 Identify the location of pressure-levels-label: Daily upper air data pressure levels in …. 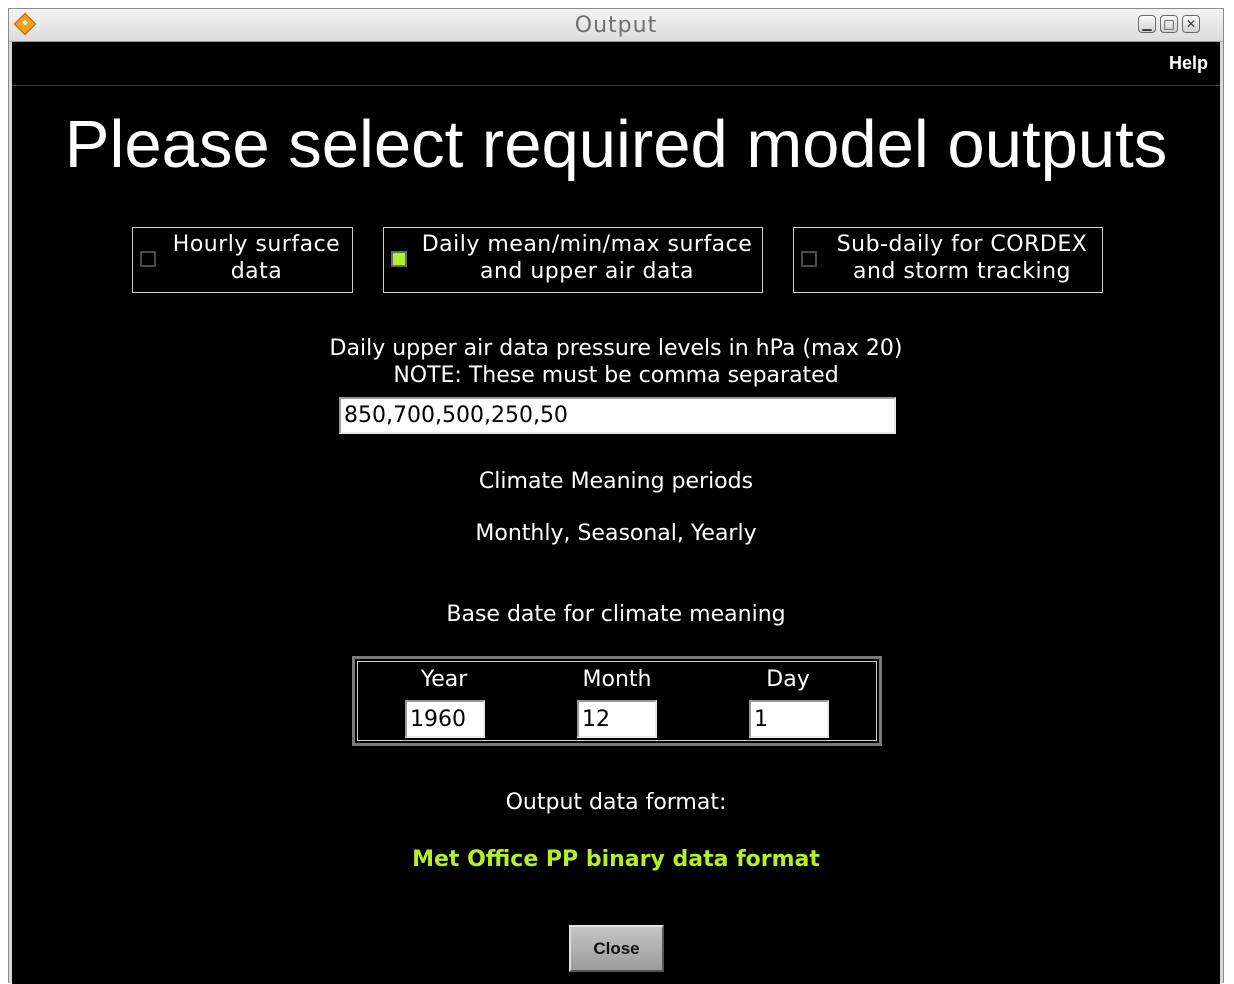
(616, 362).